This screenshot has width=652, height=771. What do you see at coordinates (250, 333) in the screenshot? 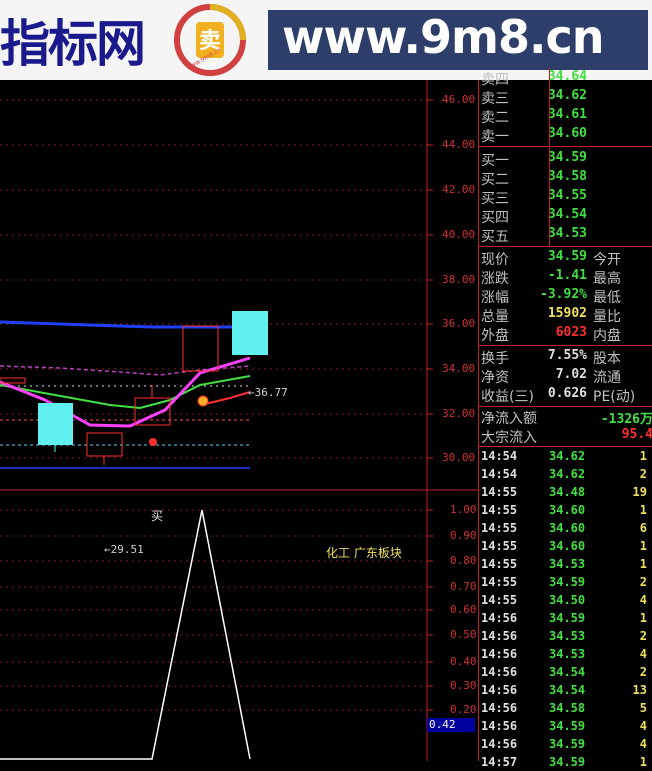
I see `candle` at bounding box center [250, 333].